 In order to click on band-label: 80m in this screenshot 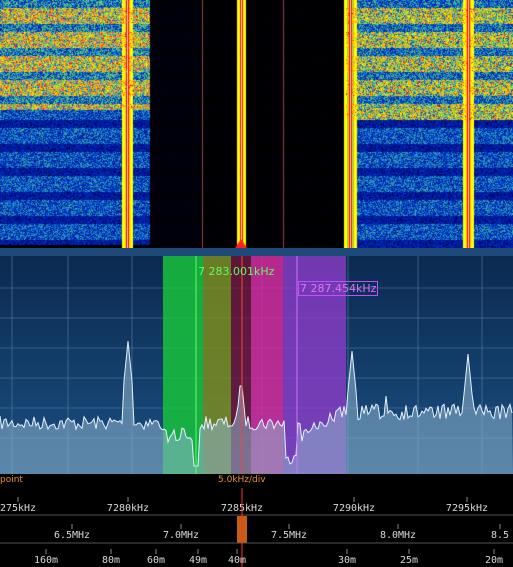, I will do `click(111, 560)`.